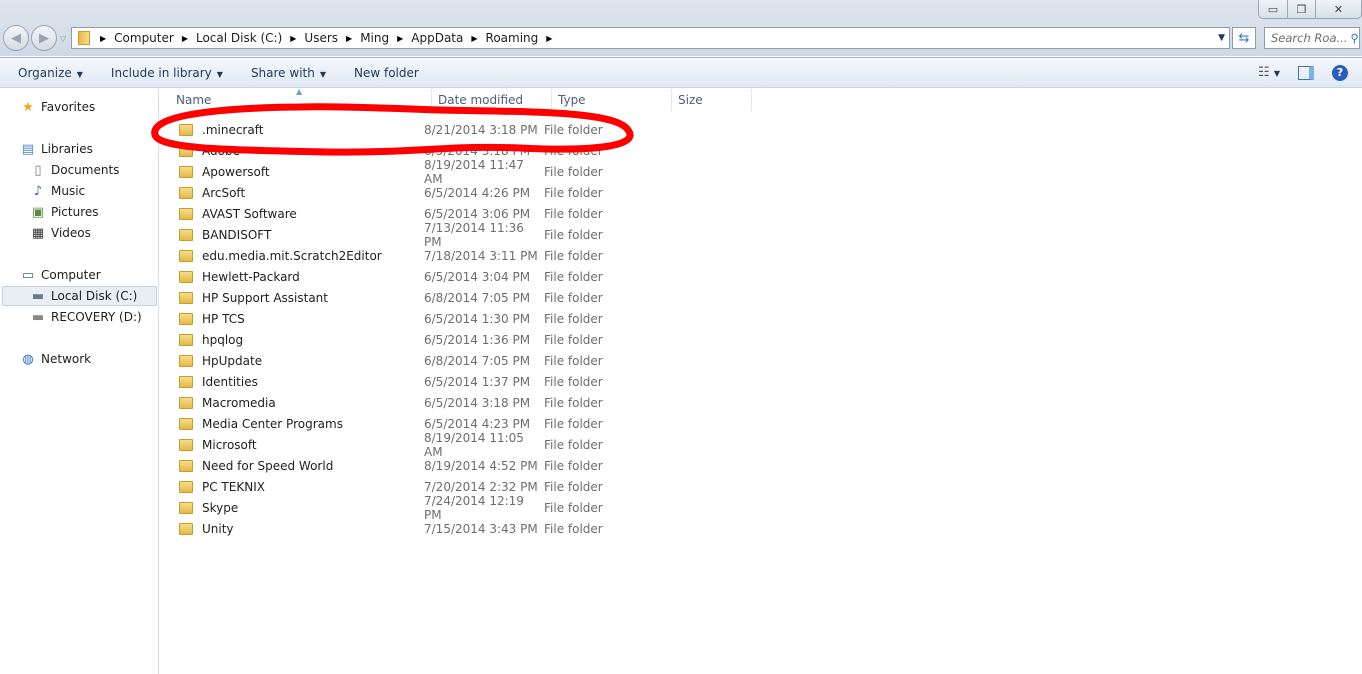 The image size is (1362, 674). Describe the element at coordinates (1269, 72) in the screenshot. I see `view-options-icon: ☷ ▼` at that location.